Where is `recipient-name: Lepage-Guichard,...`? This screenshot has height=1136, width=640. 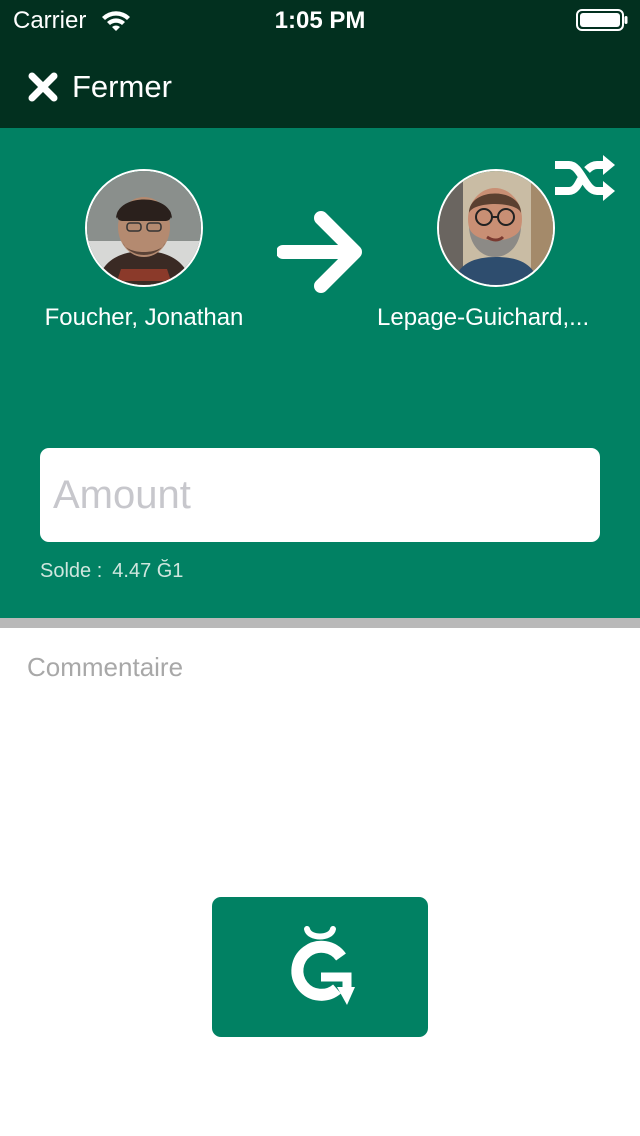
recipient-name: Lepage-Guichard,... is located at coordinates (483, 317).